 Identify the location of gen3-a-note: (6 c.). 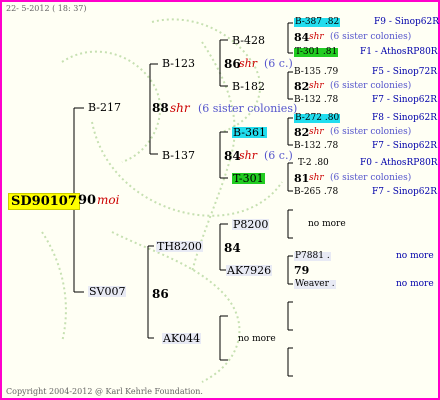
(278, 63).